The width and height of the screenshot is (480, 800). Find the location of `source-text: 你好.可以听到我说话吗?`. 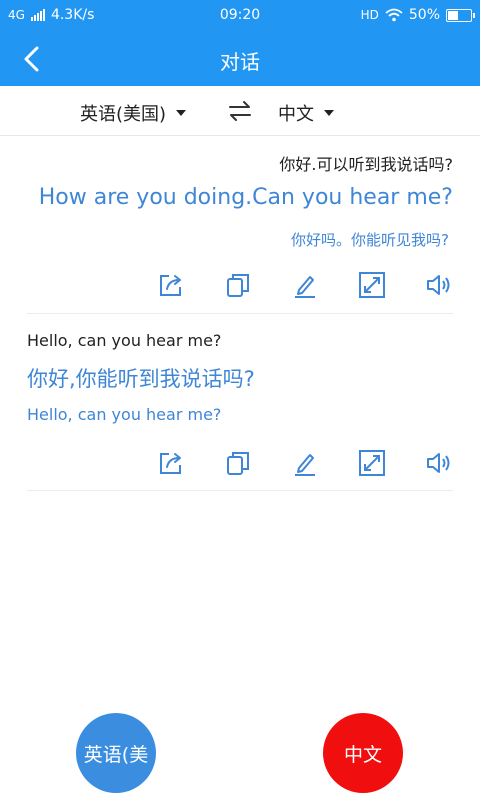

source-text: 你好.可以听到我说话吗? is located at coordinates (366, 164).